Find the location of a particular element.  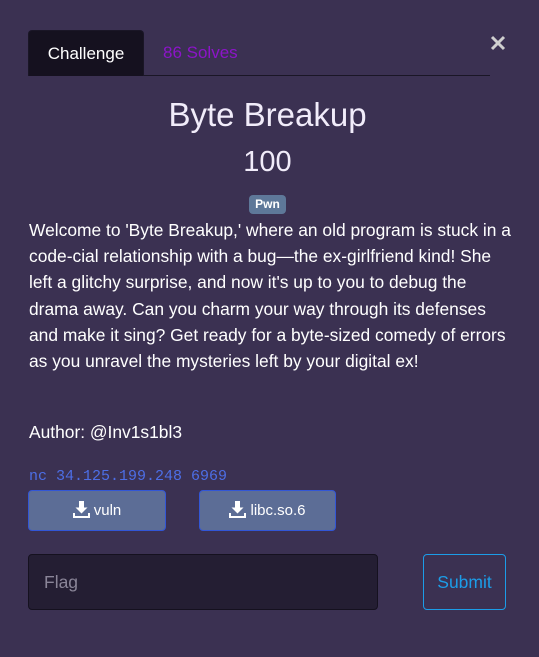

download-vuln-button: vuln is located at coordinates (97, 510).